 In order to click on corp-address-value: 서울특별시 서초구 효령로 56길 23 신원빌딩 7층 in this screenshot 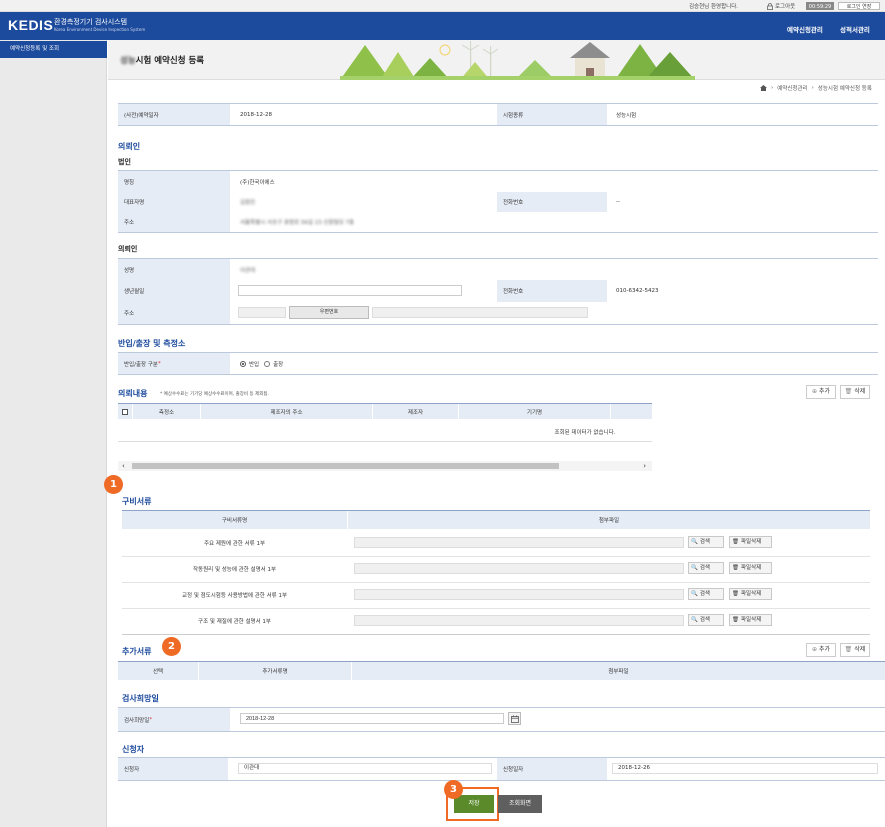, I will do `click(297, 223)`.